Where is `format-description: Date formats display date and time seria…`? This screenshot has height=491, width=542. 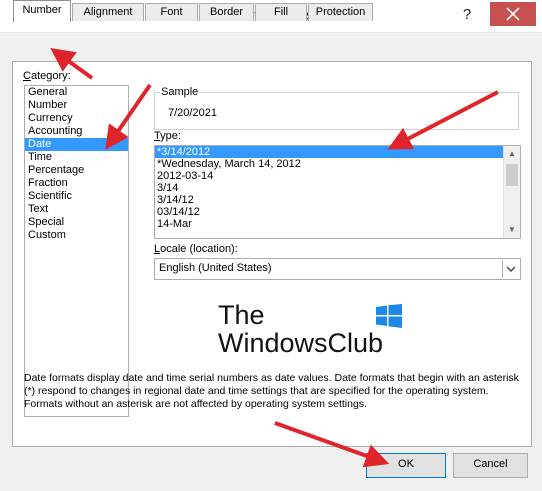 format-description: Date formats display date and time seria… is located at coordinates (271, 391).